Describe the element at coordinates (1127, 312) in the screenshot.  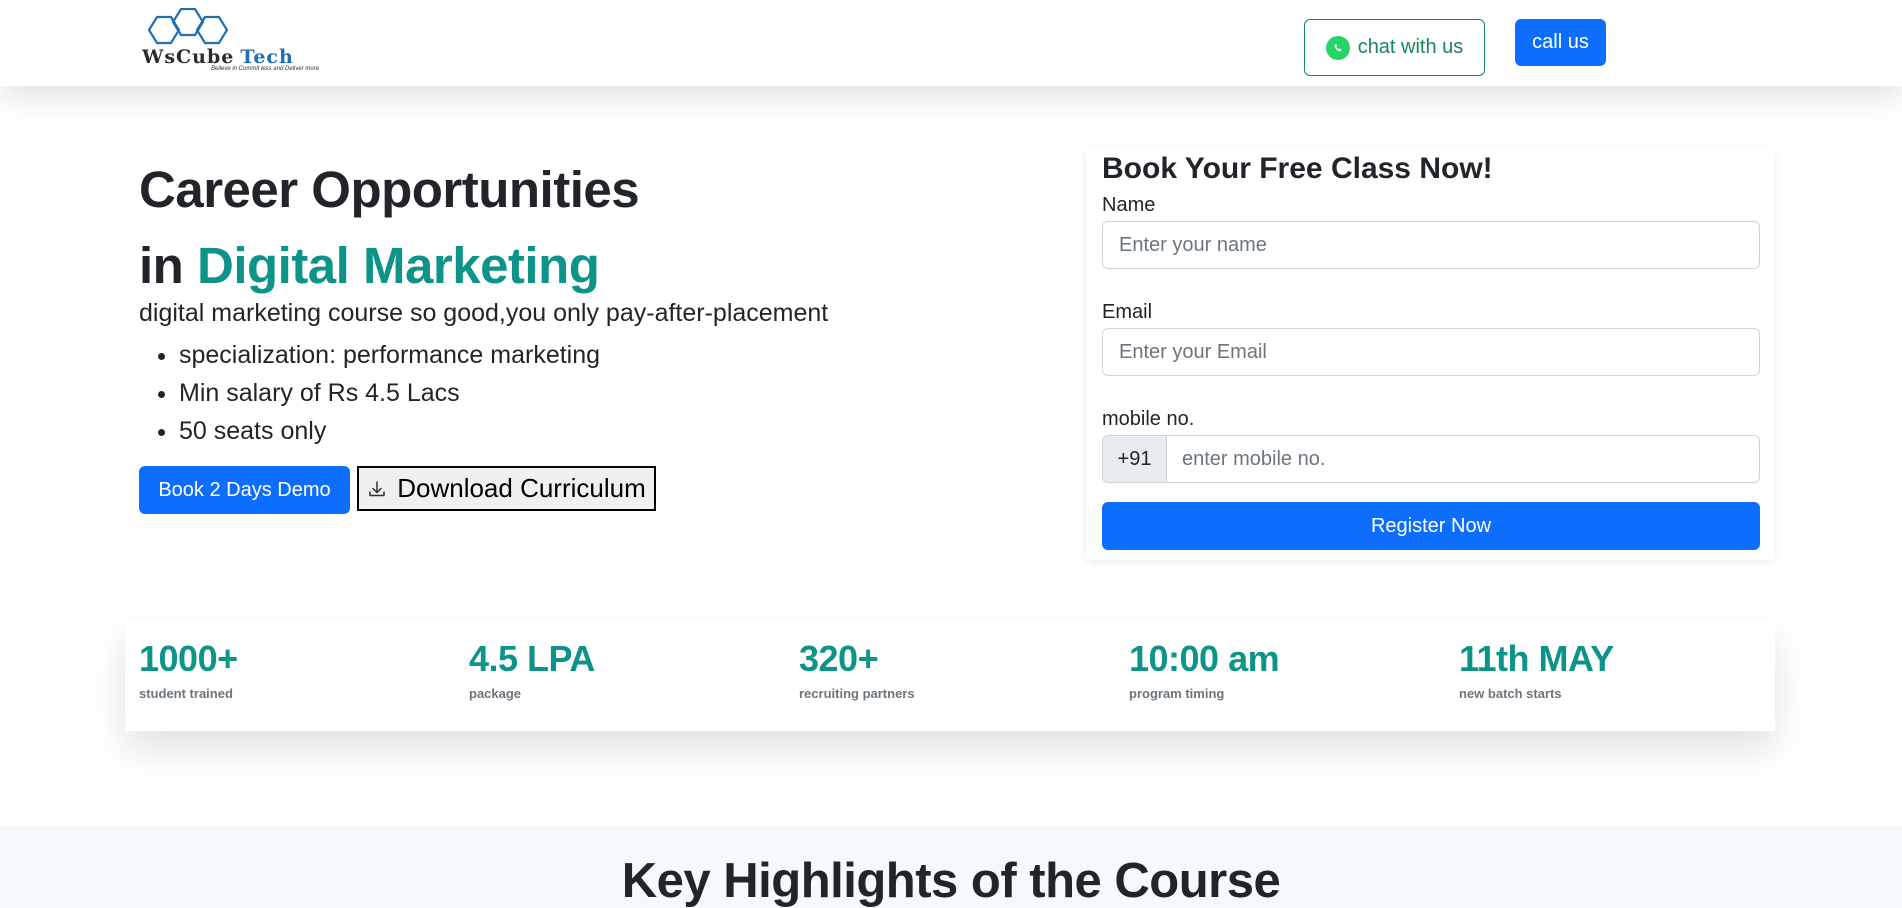
I see `email-label: Email` at that location.